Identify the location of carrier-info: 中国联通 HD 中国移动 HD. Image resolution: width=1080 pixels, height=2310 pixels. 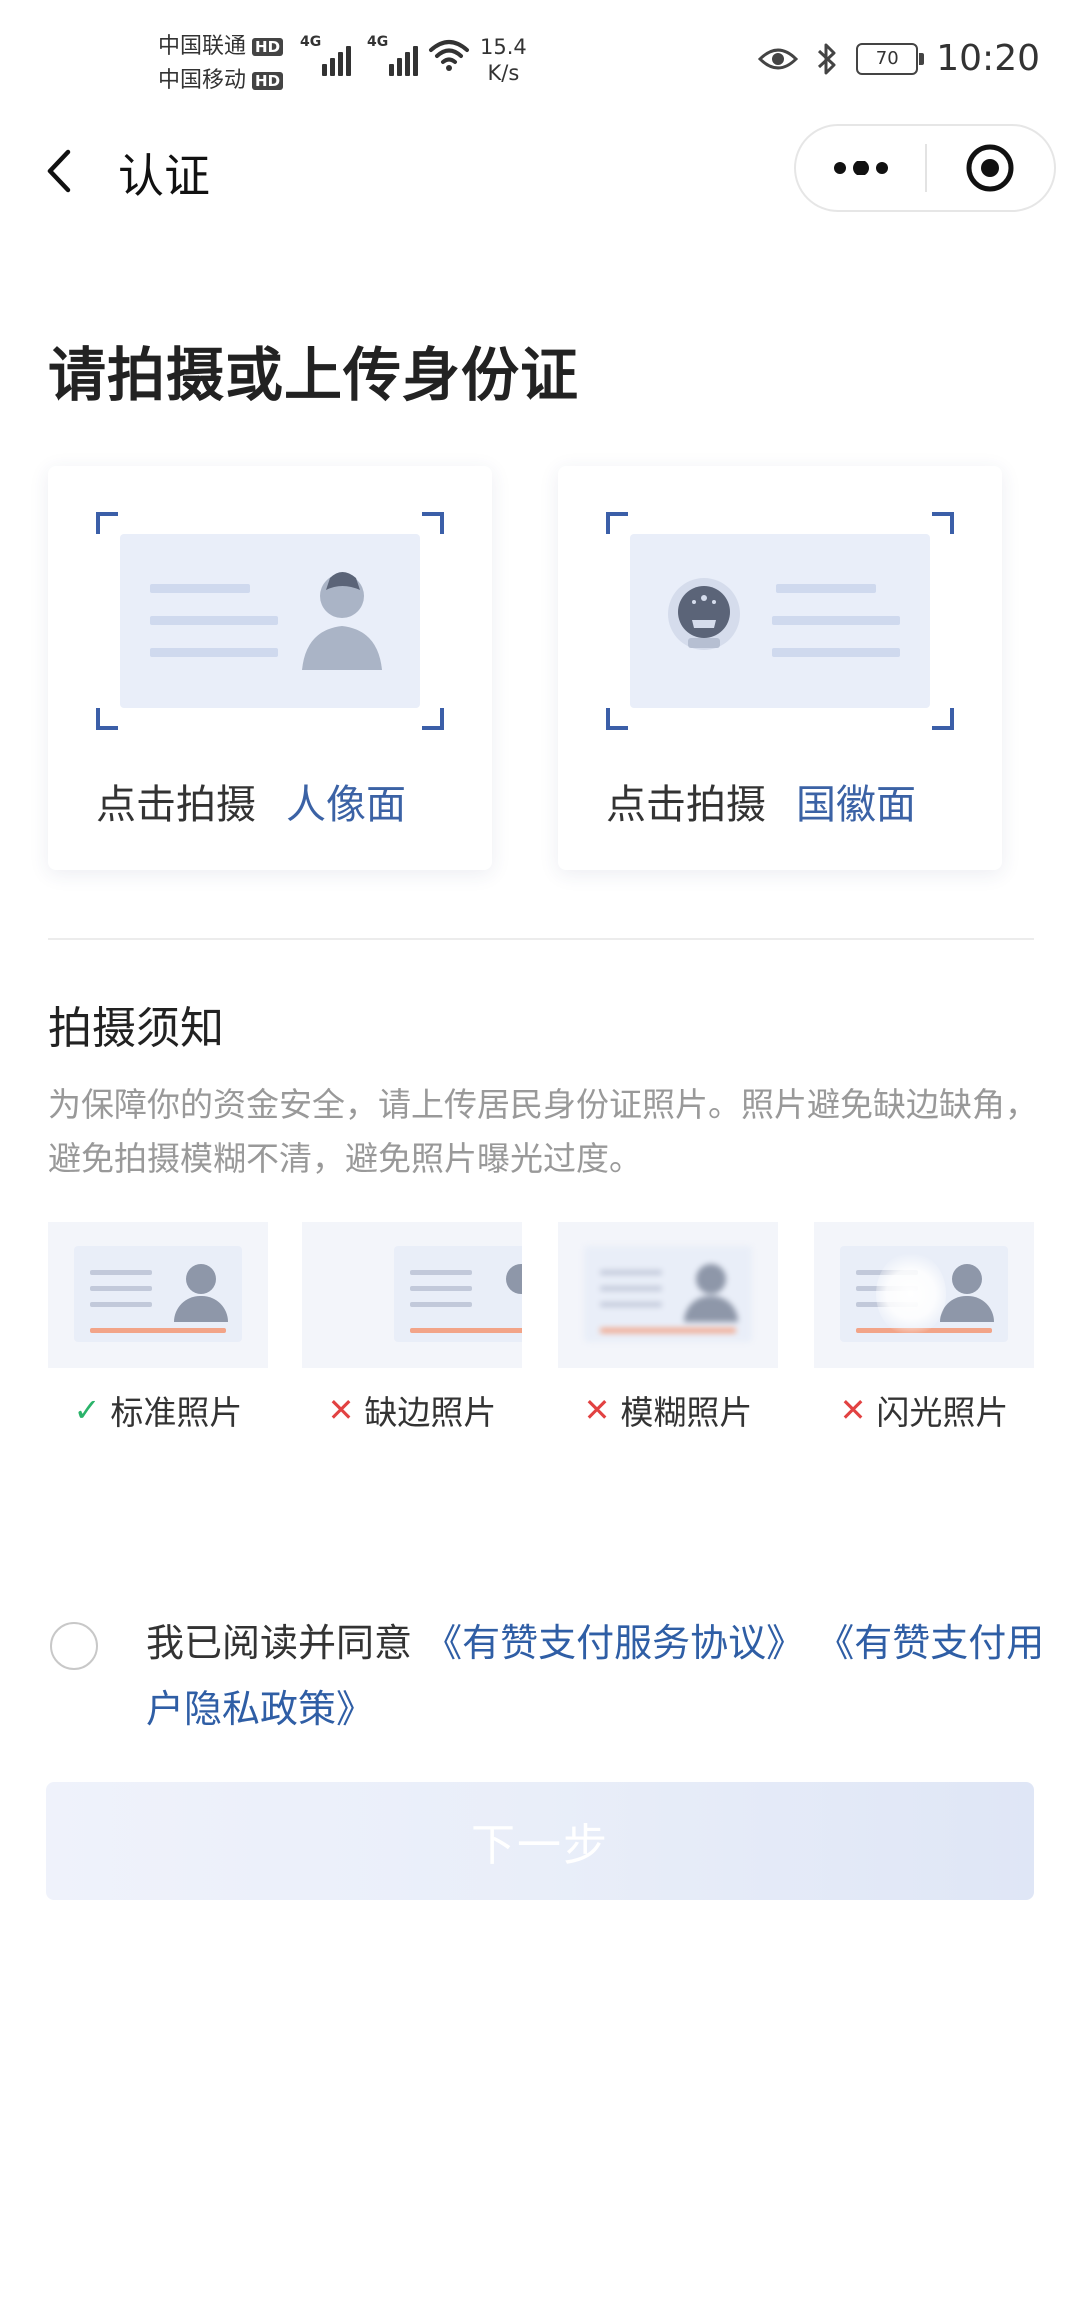
(221, 64).